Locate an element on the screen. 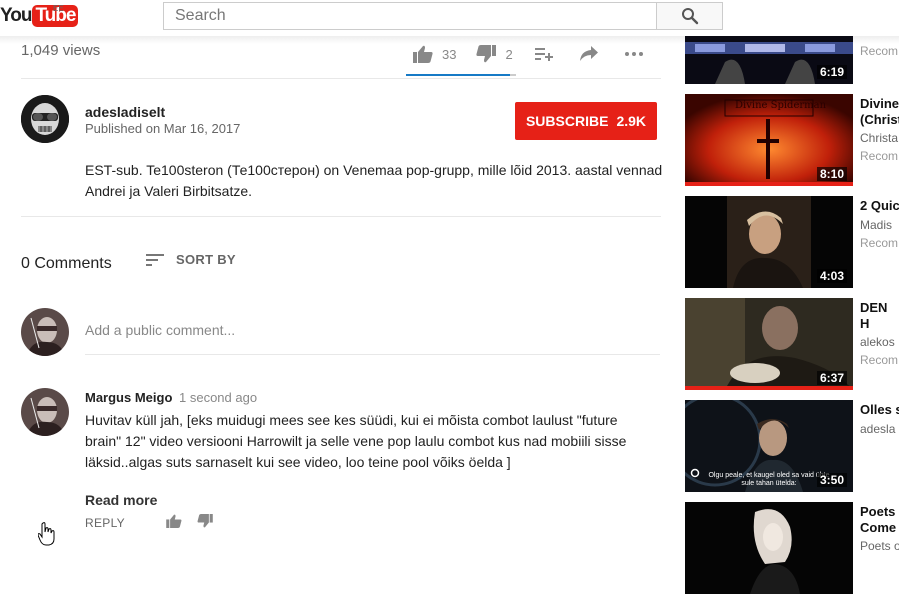 The height and width of the screenshot is (594, 899). share-button is located at coordinates (588, 54).